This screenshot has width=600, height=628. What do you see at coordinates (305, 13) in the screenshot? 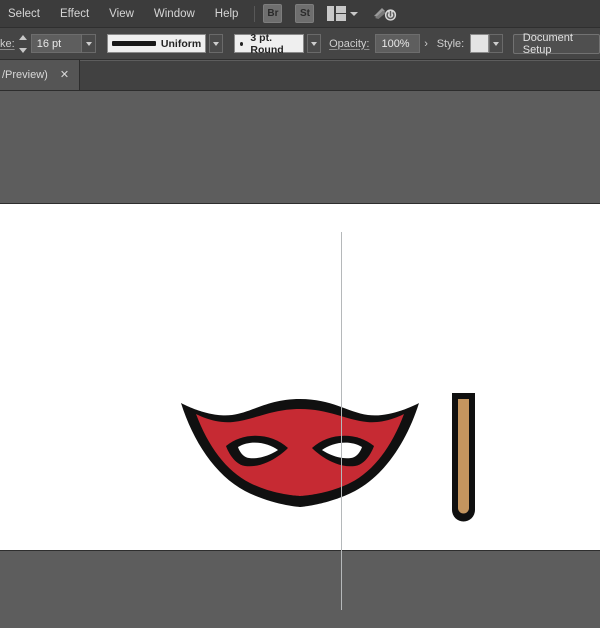
I see `stock-icon: St` at bounding box center [305, 13].